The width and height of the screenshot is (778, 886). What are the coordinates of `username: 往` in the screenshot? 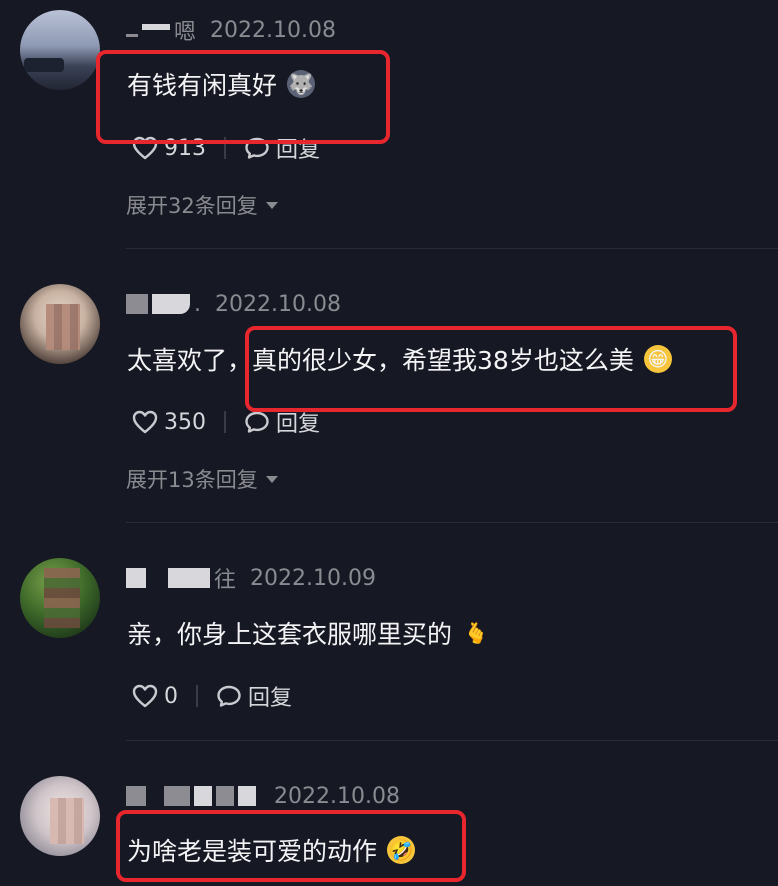 It's located at (181, 578).